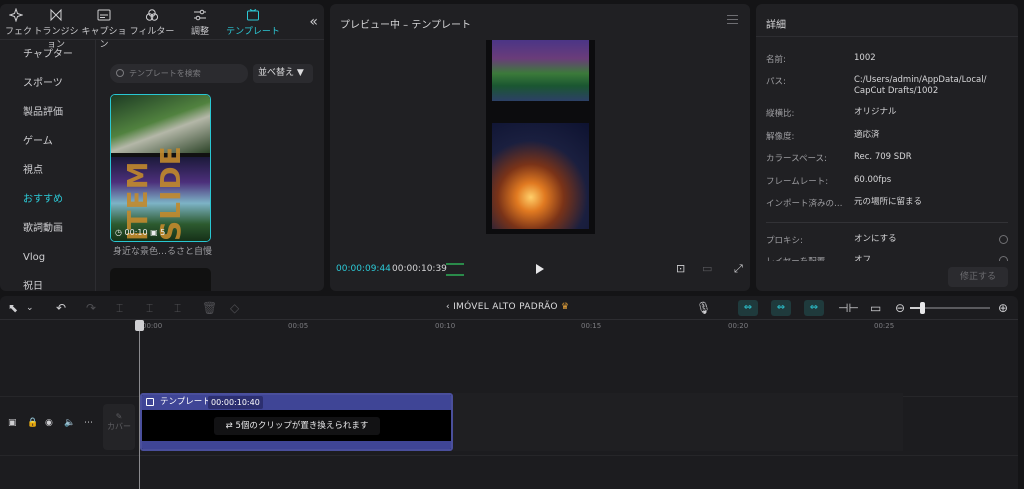 This screenshot has height=489, width=1024. What do you see at coordinates (88, 423) in the screenshot?
I see `more-options-icon: ⋯` at bounding box center [88, 423].